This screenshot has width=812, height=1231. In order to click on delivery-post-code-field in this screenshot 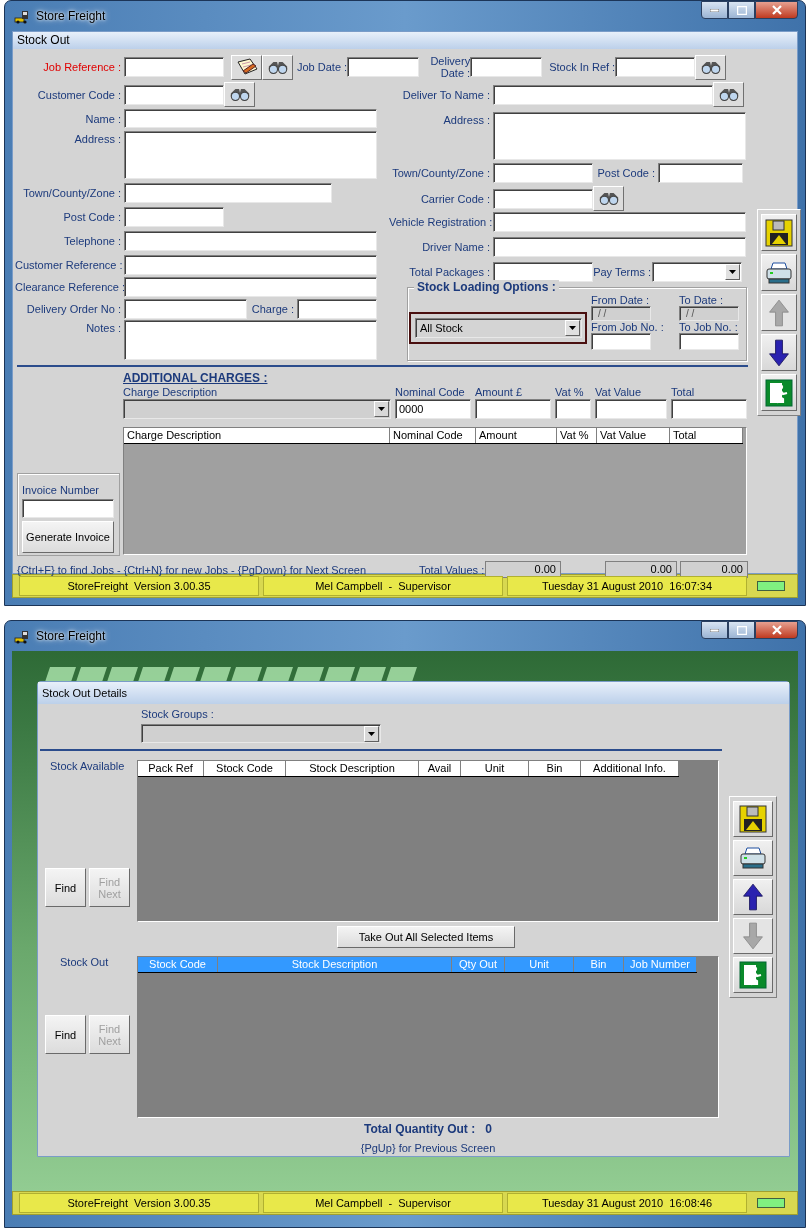, I will do `click(700, 173)`.